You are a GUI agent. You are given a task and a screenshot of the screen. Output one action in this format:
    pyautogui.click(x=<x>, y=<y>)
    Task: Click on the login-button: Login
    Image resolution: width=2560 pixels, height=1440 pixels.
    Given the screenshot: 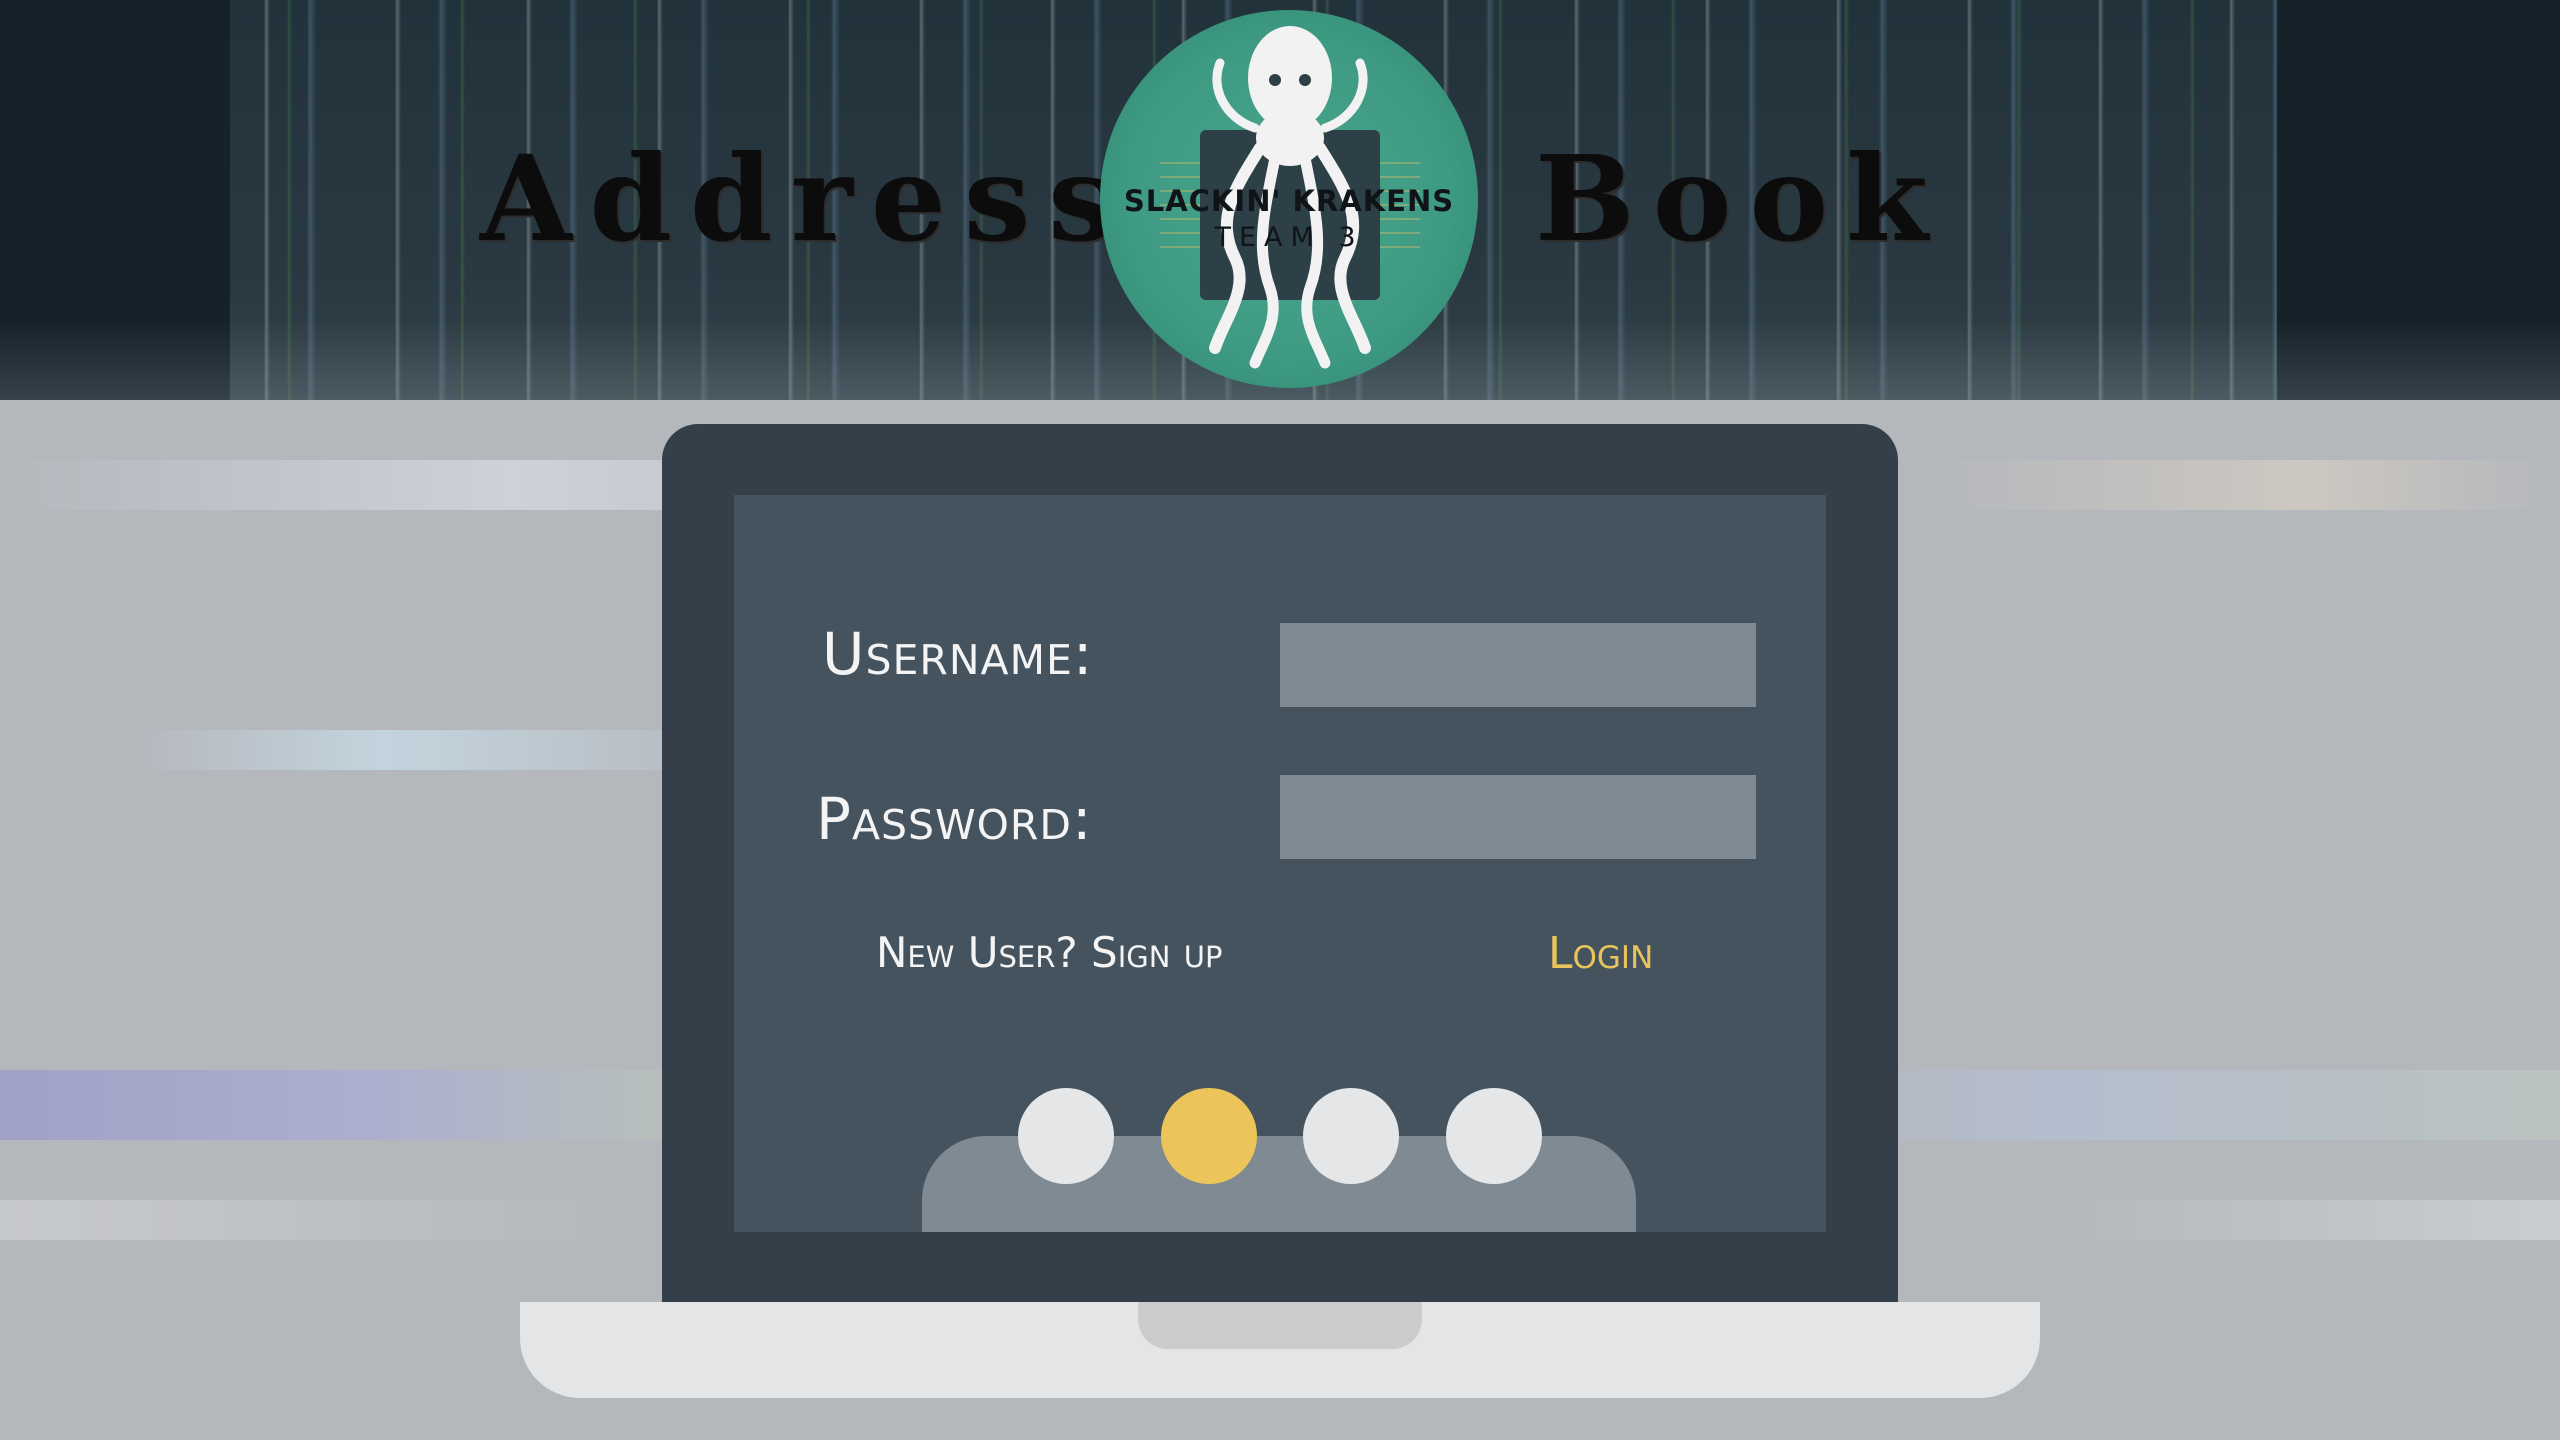 What is the action you would take?
    pyautogui.click(x=1600, y=954)
    